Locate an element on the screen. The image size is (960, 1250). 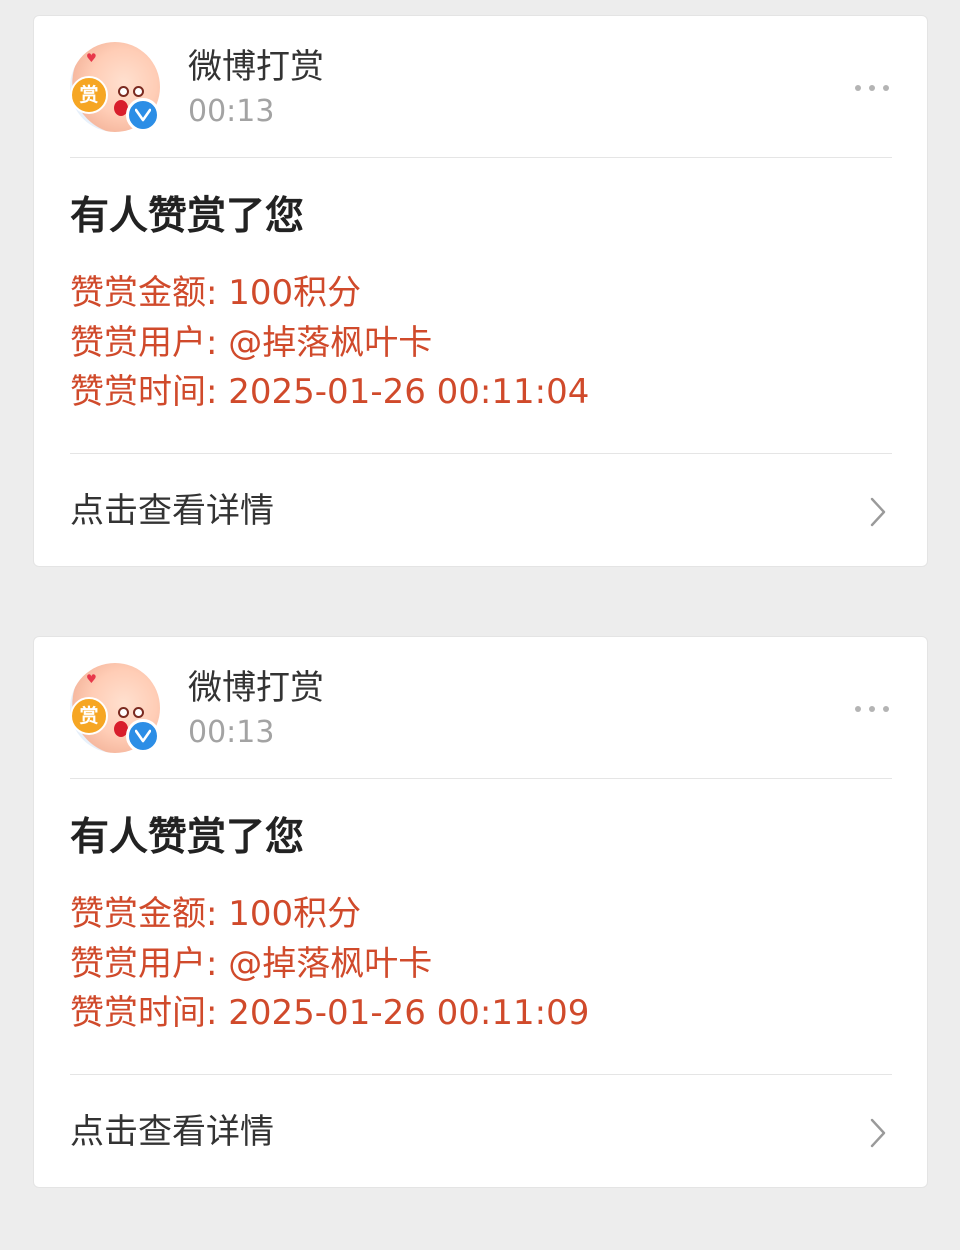
reward-time-value: 2025-01-26 00:11:09 is located at coordinates (409, 1013).